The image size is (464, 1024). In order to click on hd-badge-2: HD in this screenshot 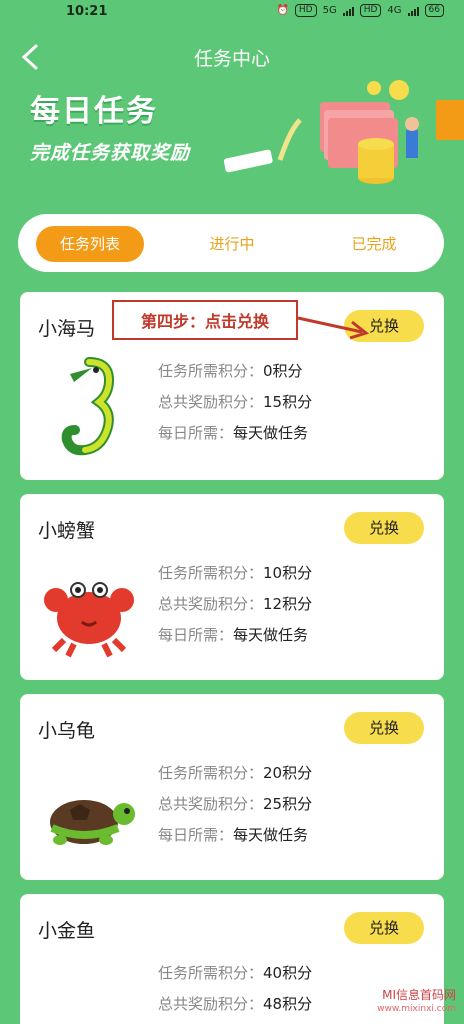, I will do `click(370, 10)`.